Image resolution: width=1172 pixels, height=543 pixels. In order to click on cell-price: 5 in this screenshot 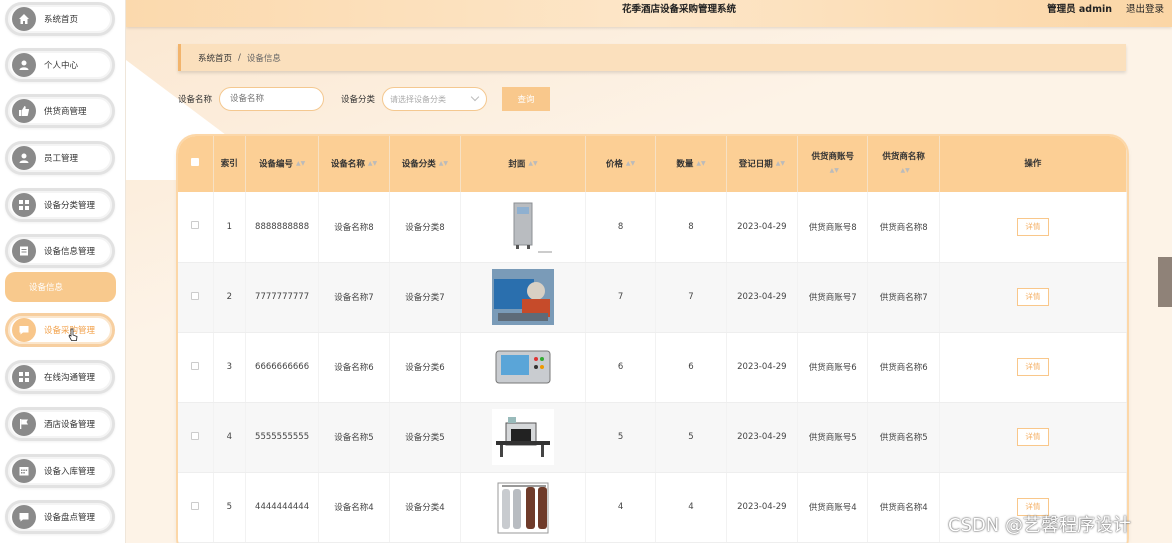, I will do `click(621, 437)`.